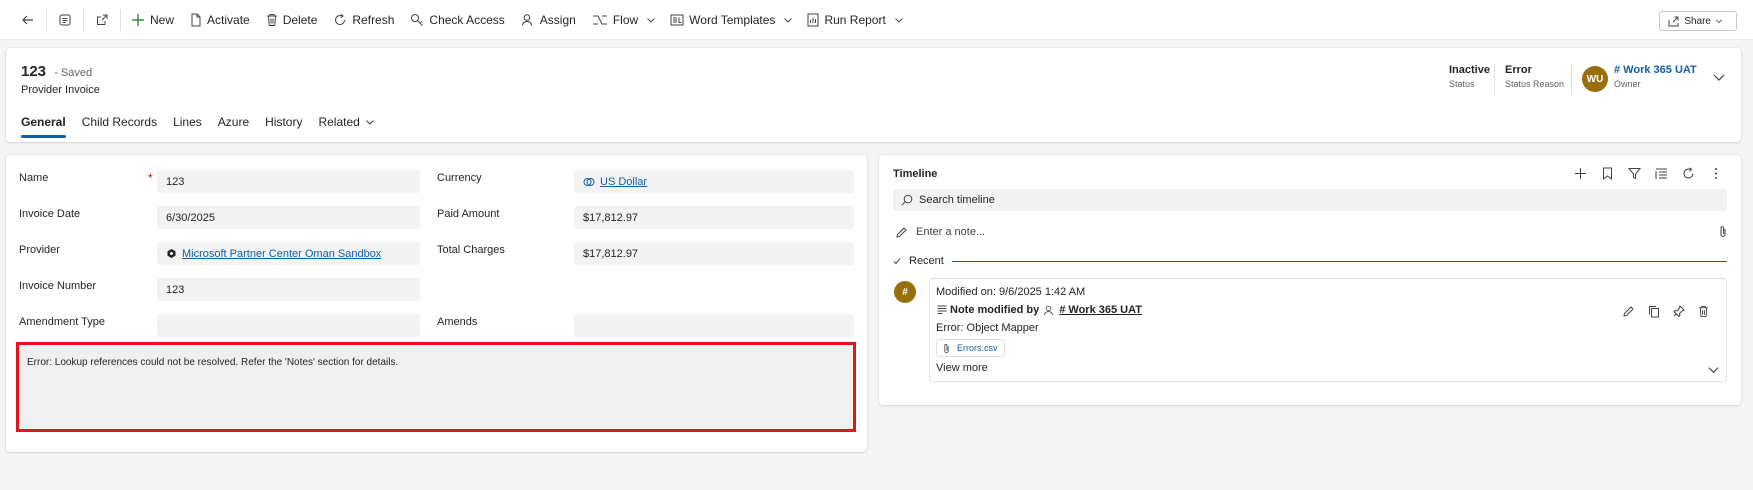  What do you see at coordinates (288, 181) in the screenshot?
I see `name-field: 123` at bounding box center [288, 181].